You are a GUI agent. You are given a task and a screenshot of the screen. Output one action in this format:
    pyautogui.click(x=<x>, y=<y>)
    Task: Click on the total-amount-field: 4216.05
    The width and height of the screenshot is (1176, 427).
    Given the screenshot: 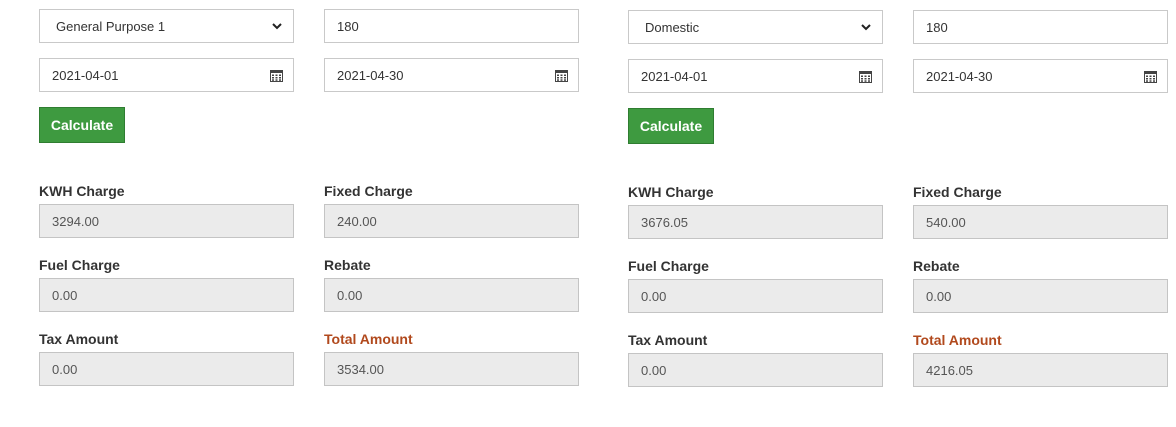 What is the action you would take?
    pyautogui.click(x=1040, y=370)
    